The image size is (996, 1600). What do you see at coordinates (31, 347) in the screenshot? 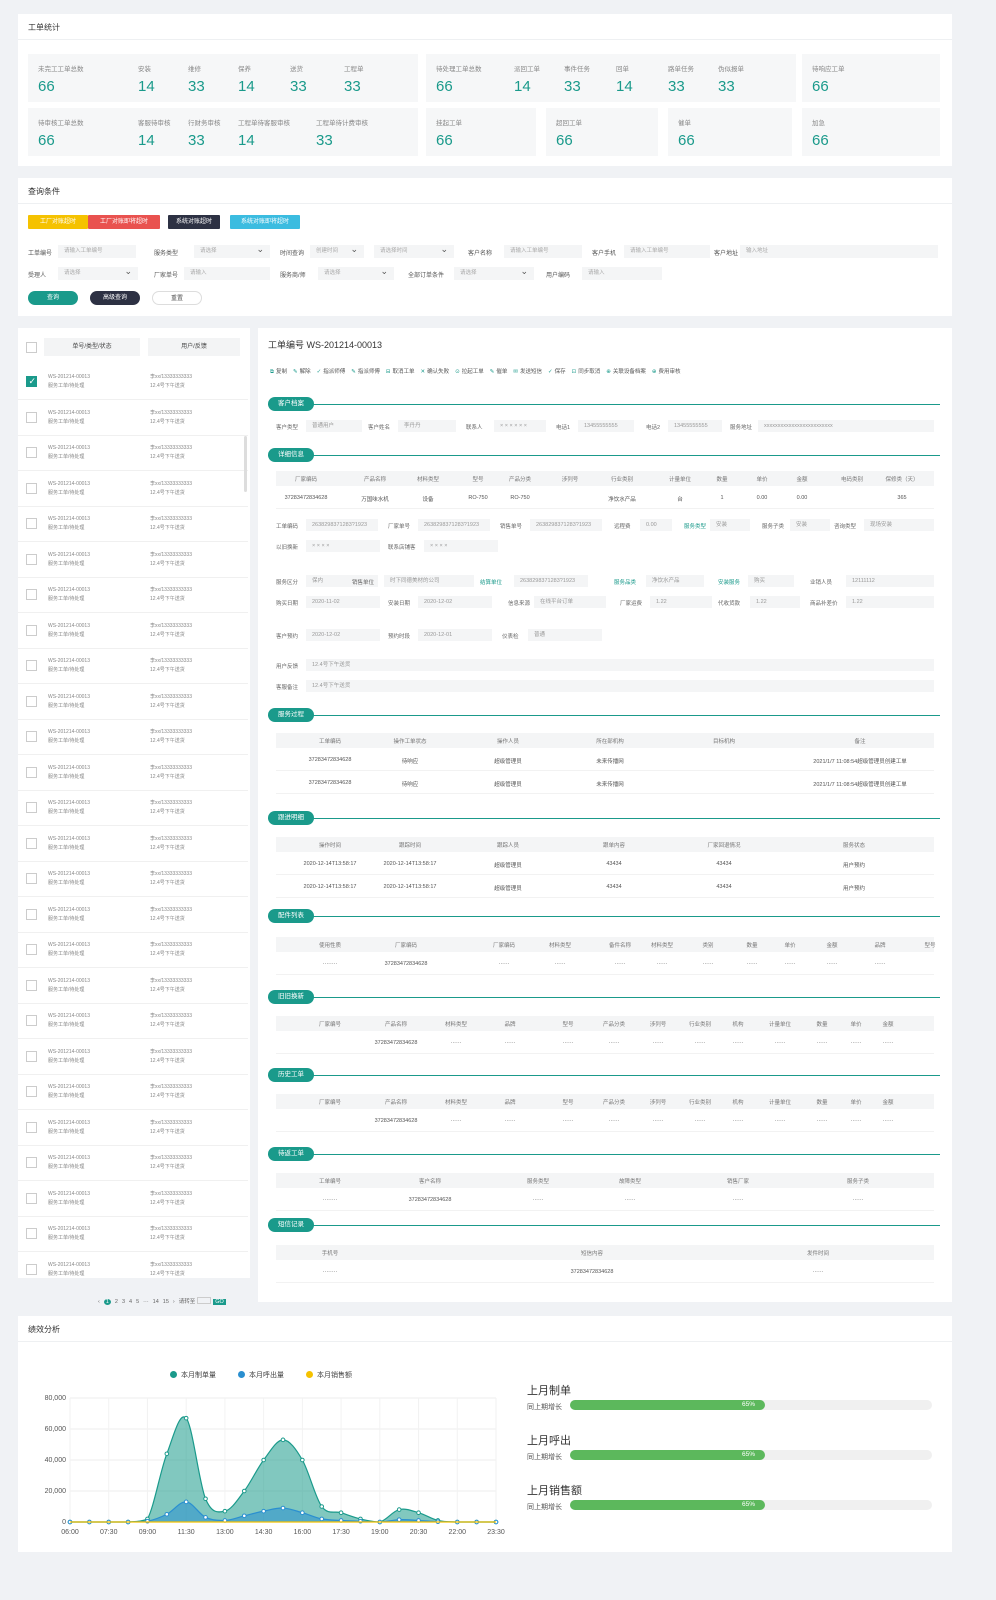
I see `select-all-checkbox` at bounding box center [31, 347].